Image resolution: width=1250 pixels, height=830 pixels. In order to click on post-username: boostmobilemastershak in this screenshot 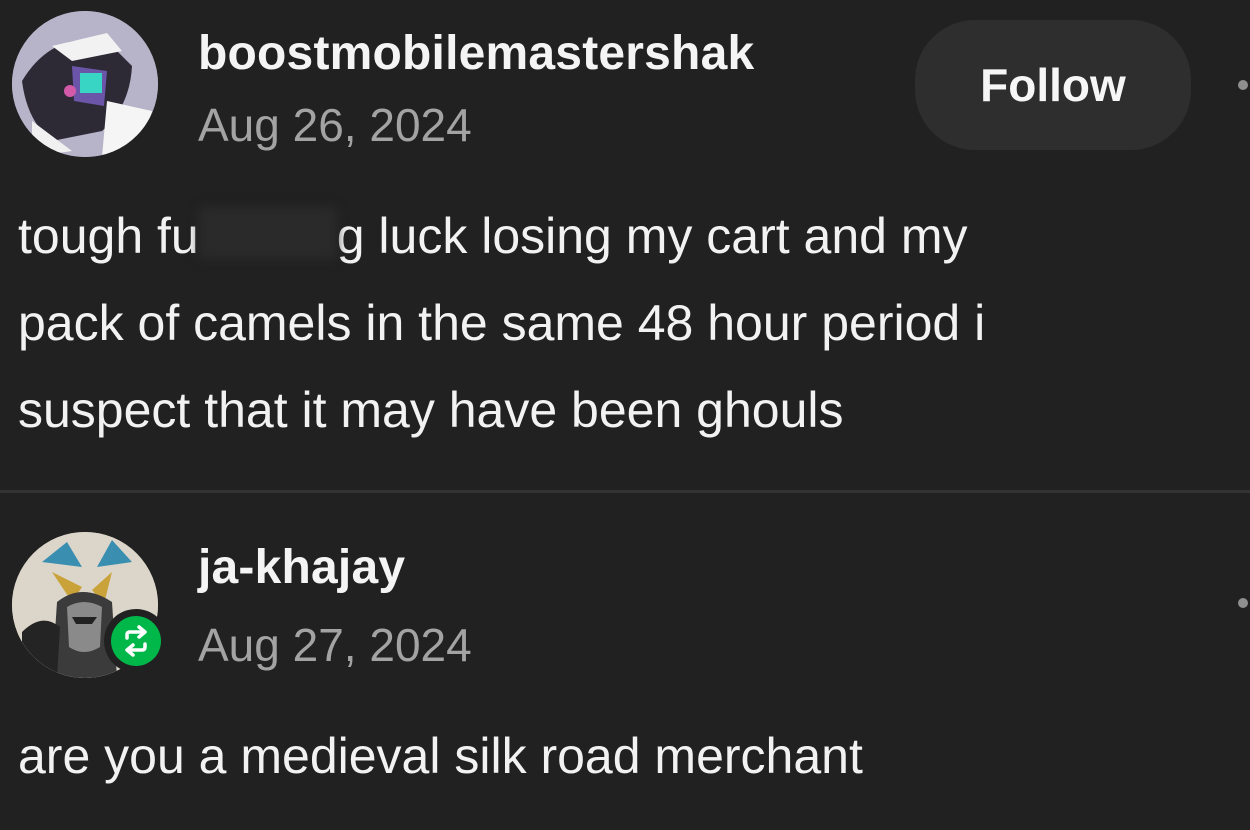, I will do `click(476, 53)`.